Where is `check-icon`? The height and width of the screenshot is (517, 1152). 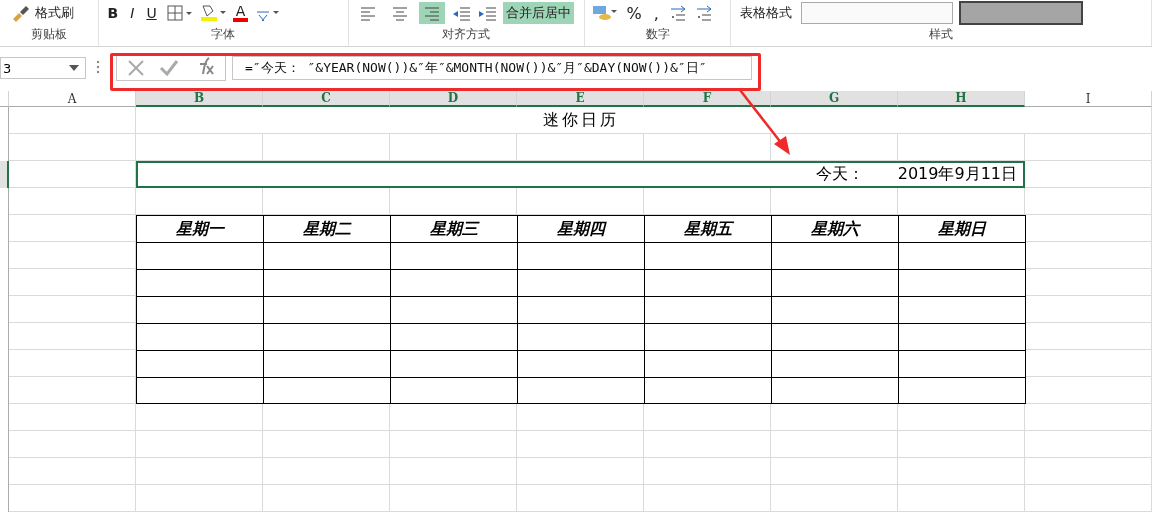 check-icon is located at coordinates (169, 68).